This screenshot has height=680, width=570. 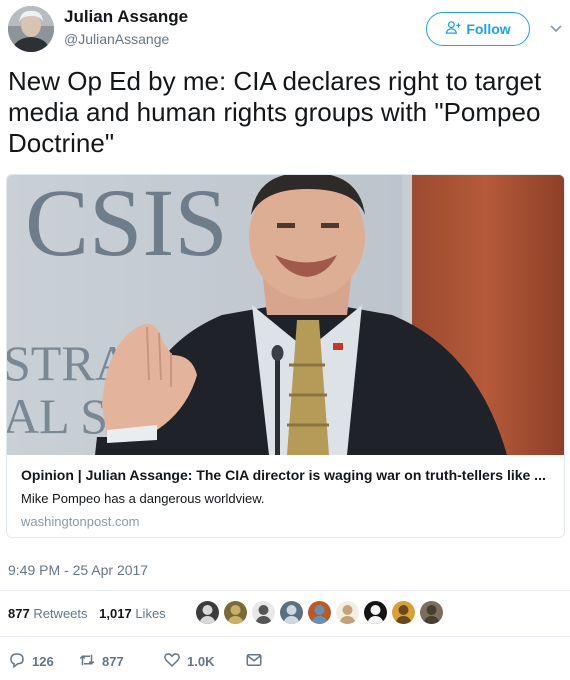 I want to click on message-button, so click(x=254, y=661).